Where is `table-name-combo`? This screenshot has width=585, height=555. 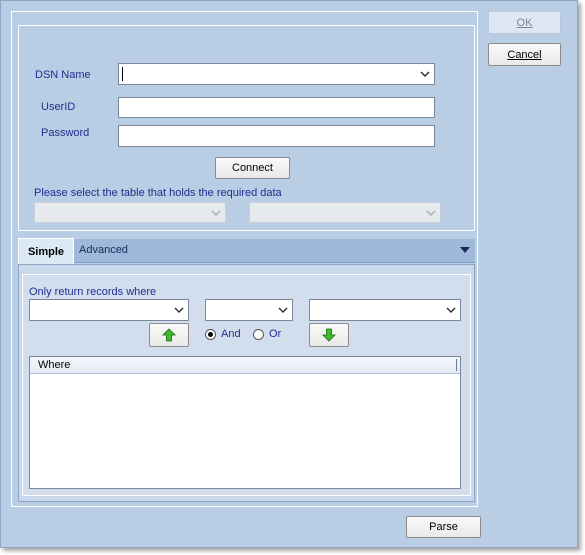
table-name-combo is located at coordinates (345, 212).